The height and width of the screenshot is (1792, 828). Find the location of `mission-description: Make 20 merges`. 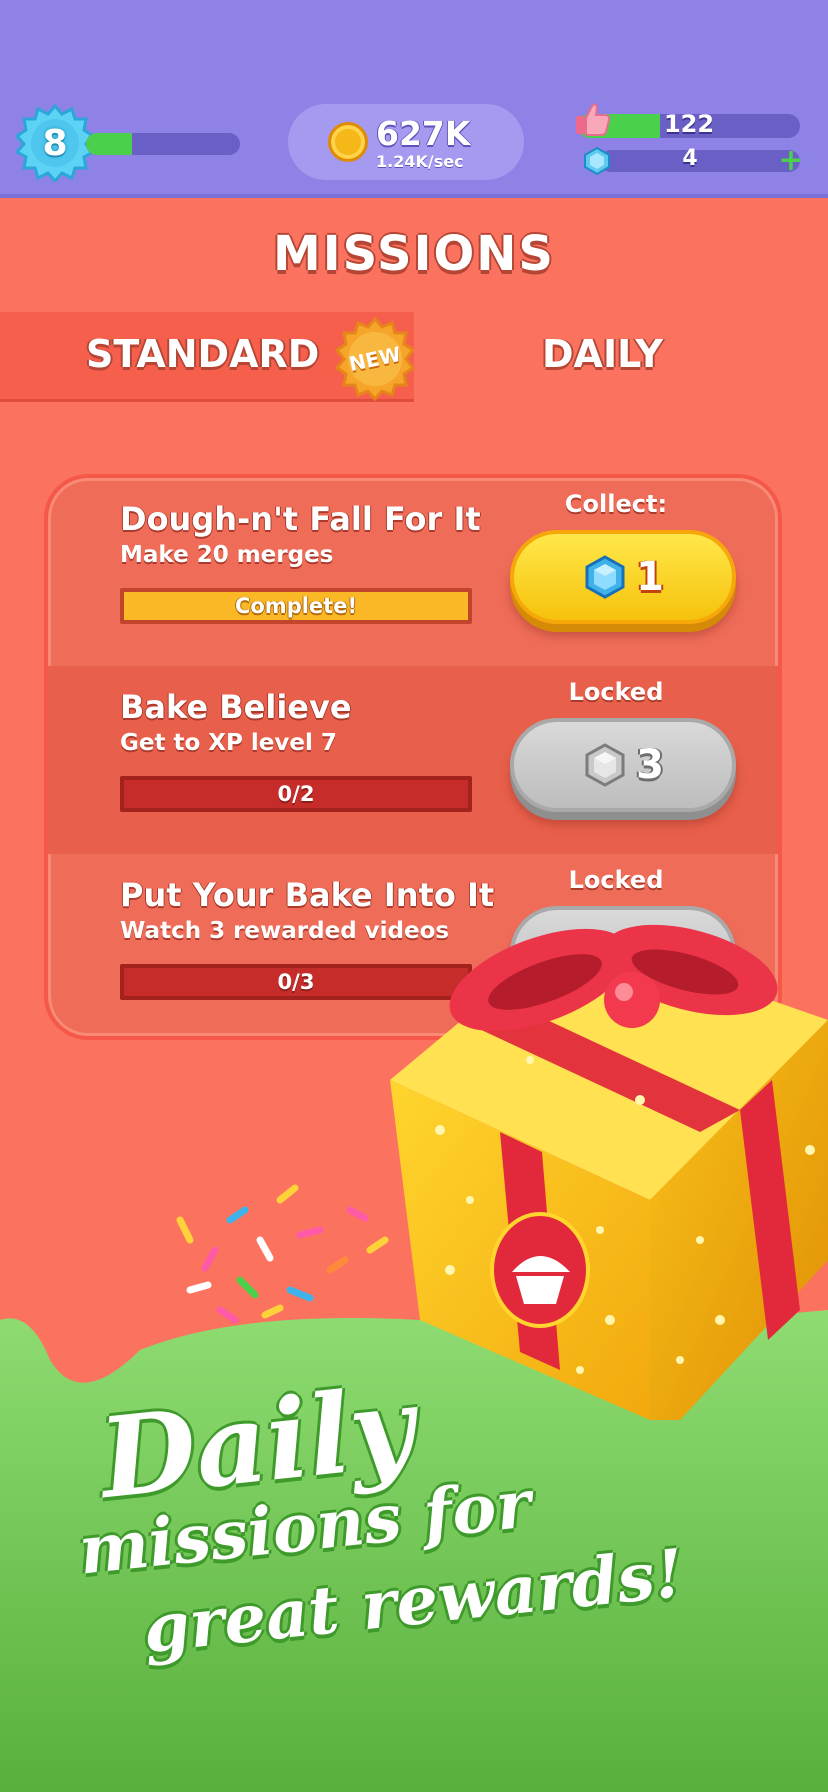

mission-description: Make 20 merges is located at coordinates (227, 555).